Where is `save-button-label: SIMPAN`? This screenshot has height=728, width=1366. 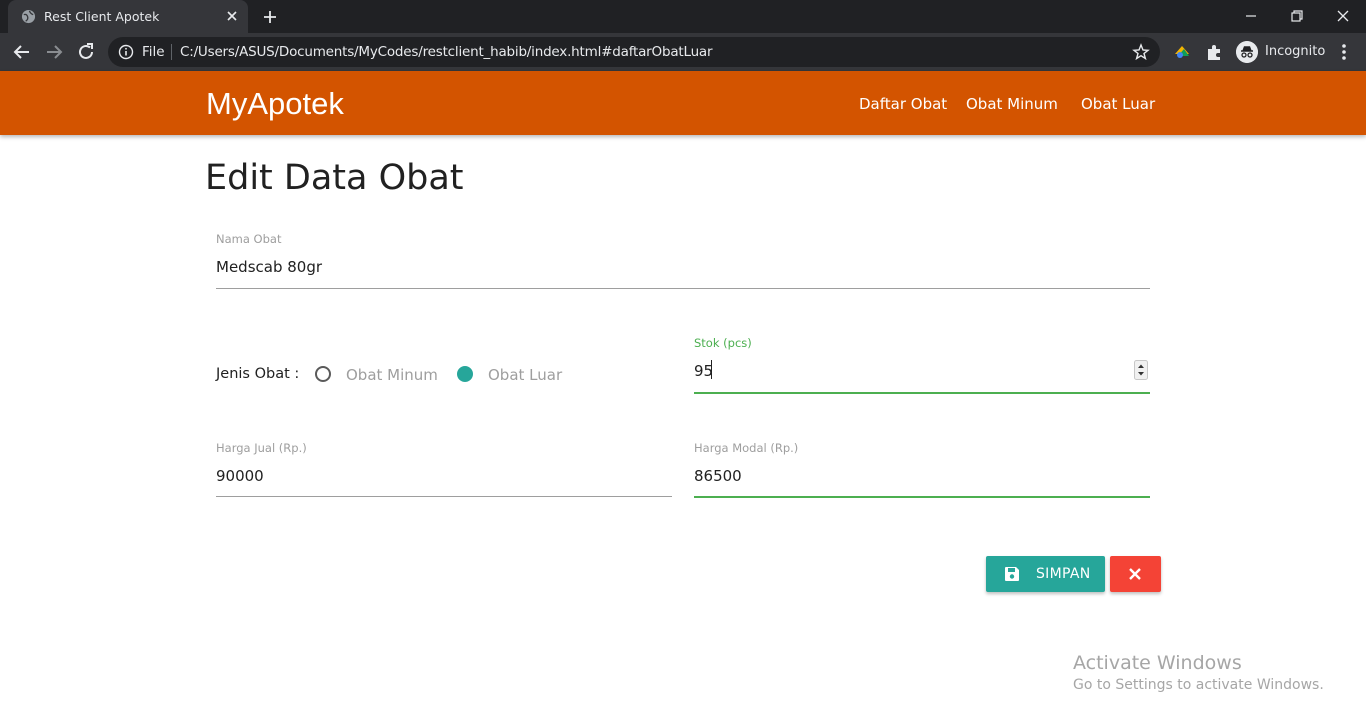 save-button-label: SIMPAN is located at coordinates (1063, 574).